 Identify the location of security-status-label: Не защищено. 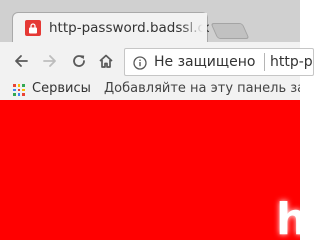
(204, 62).